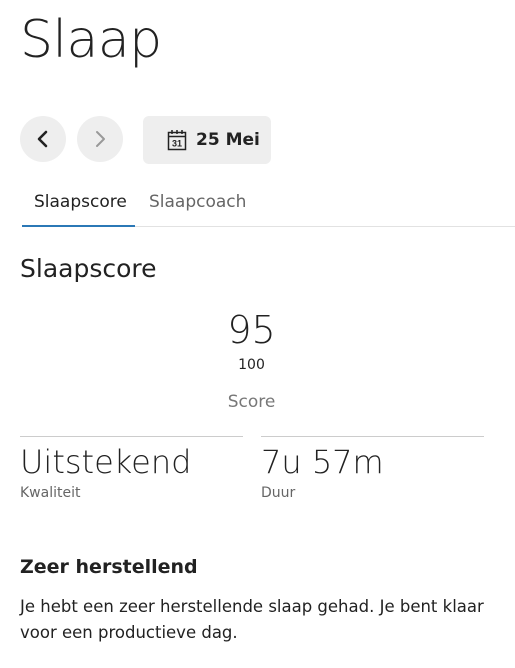  I want to click on page-title: Slaap, so click(91, 40).